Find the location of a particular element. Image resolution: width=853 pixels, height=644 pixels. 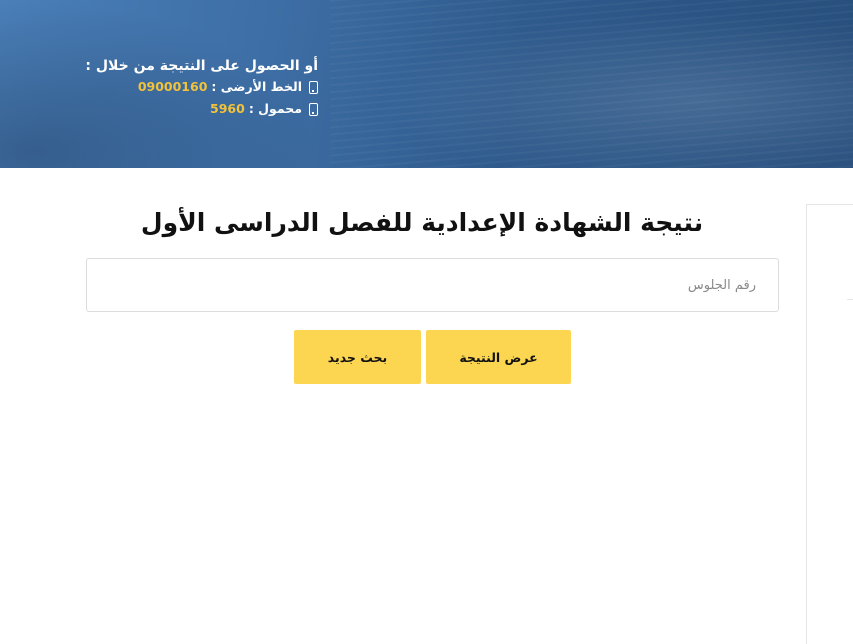

mobile-number: 5960 is located at coordinates (227, 108).